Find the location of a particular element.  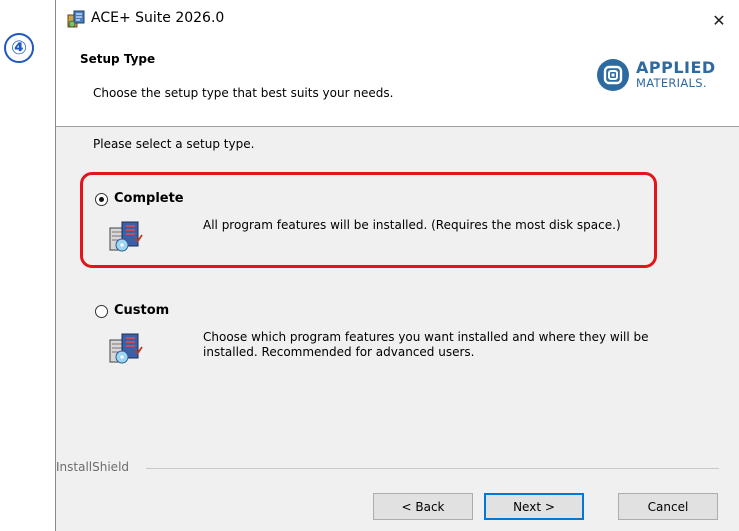

applied-materials-logo: APPLIED MATERIALS. is located at coordinates (661, 78).